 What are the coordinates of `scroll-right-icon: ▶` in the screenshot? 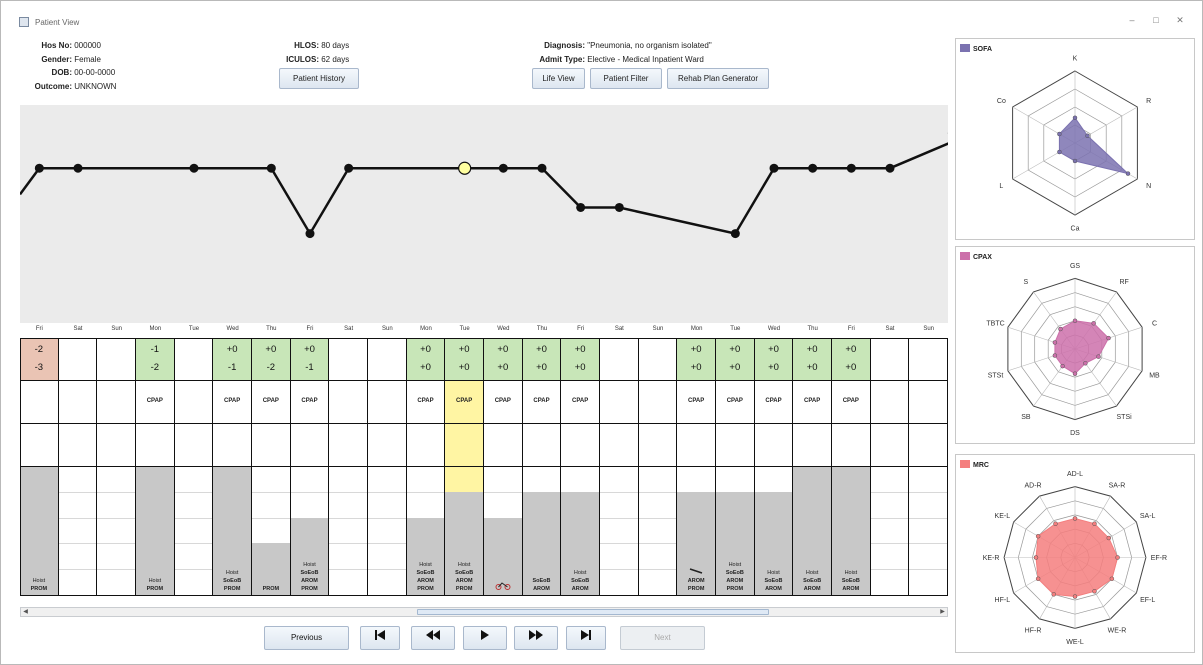 It's located at (942, 612).